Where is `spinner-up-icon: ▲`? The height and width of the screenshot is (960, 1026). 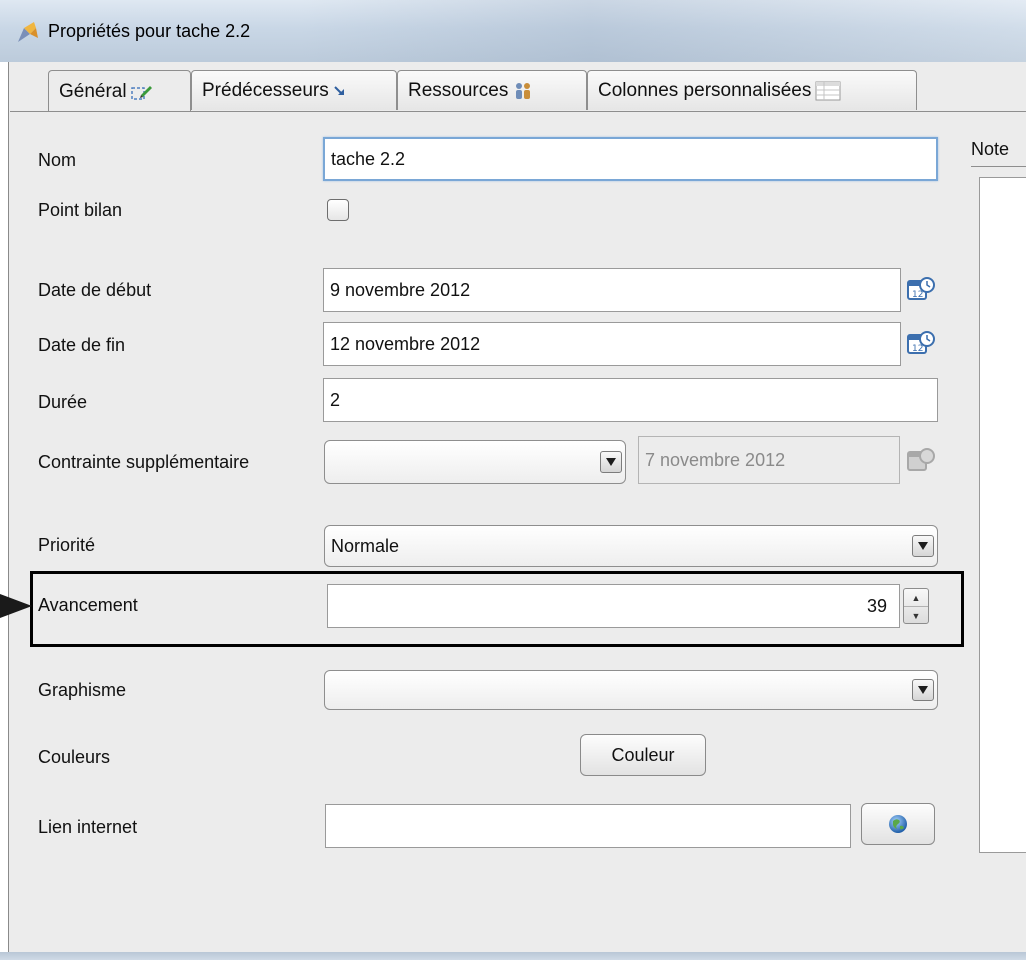 spinner-up-icon: ▲ is located at coordinates (916, 598).